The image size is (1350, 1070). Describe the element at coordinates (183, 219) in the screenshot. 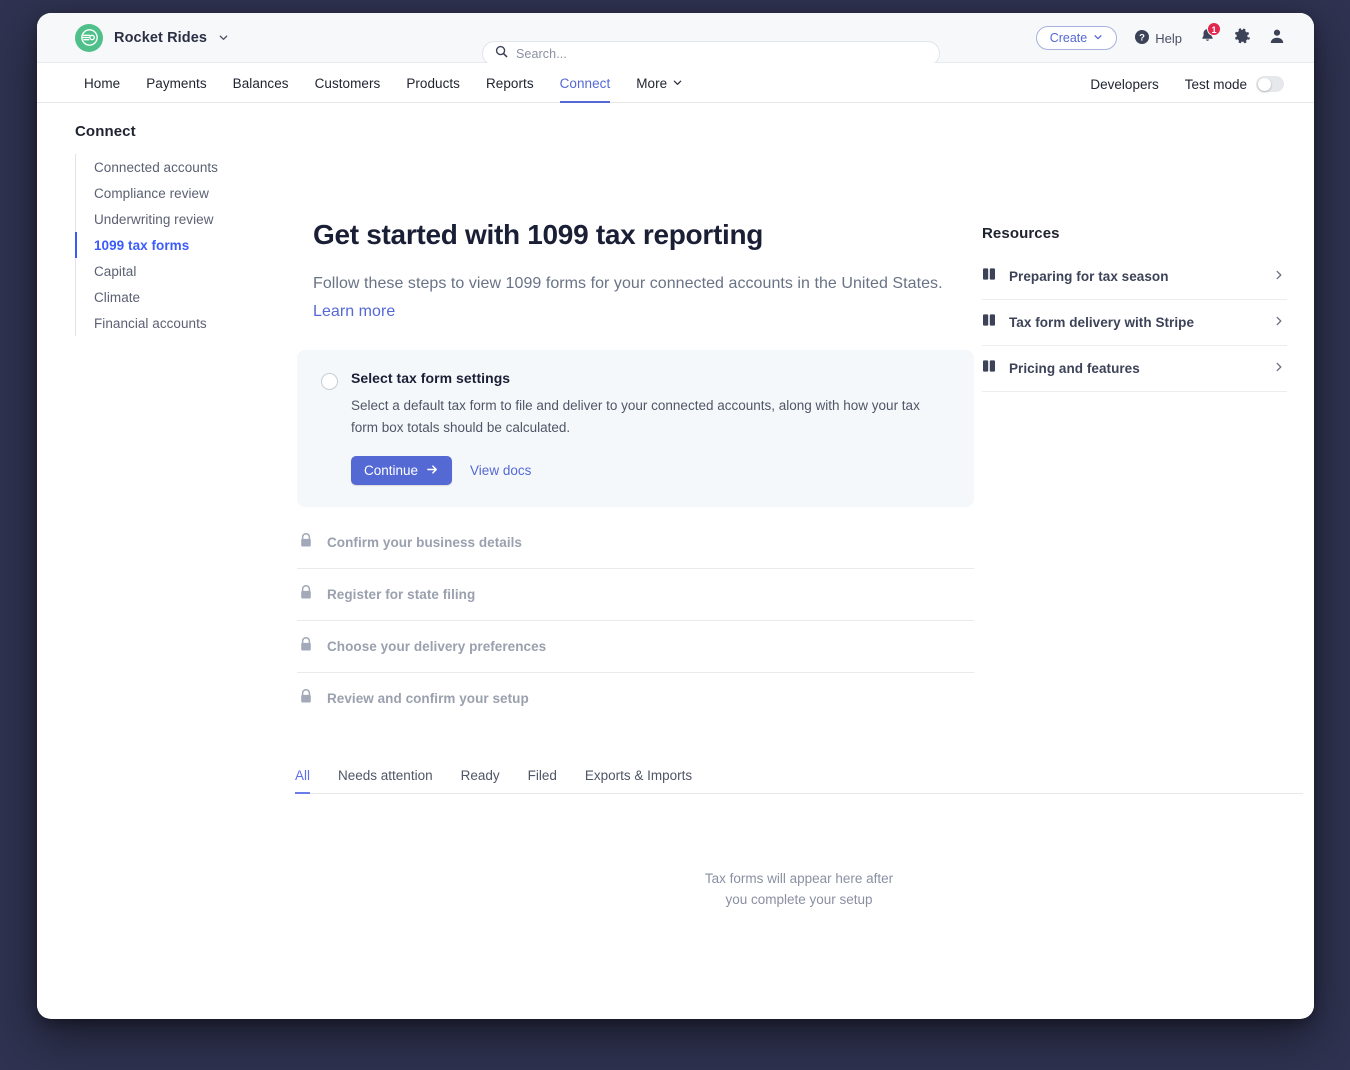

I see `sidebar-item-underwriting-review: Underwriting review` at that location.